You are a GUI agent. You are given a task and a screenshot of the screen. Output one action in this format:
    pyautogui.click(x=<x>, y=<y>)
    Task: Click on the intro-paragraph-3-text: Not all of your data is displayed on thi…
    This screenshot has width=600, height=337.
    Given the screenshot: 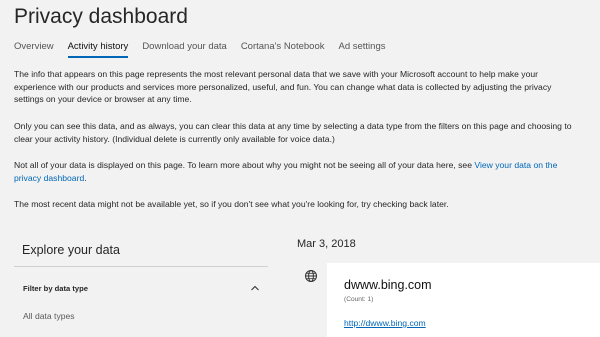 What is the action you would take?
    pyautogui.click(x=244, y=165)
    